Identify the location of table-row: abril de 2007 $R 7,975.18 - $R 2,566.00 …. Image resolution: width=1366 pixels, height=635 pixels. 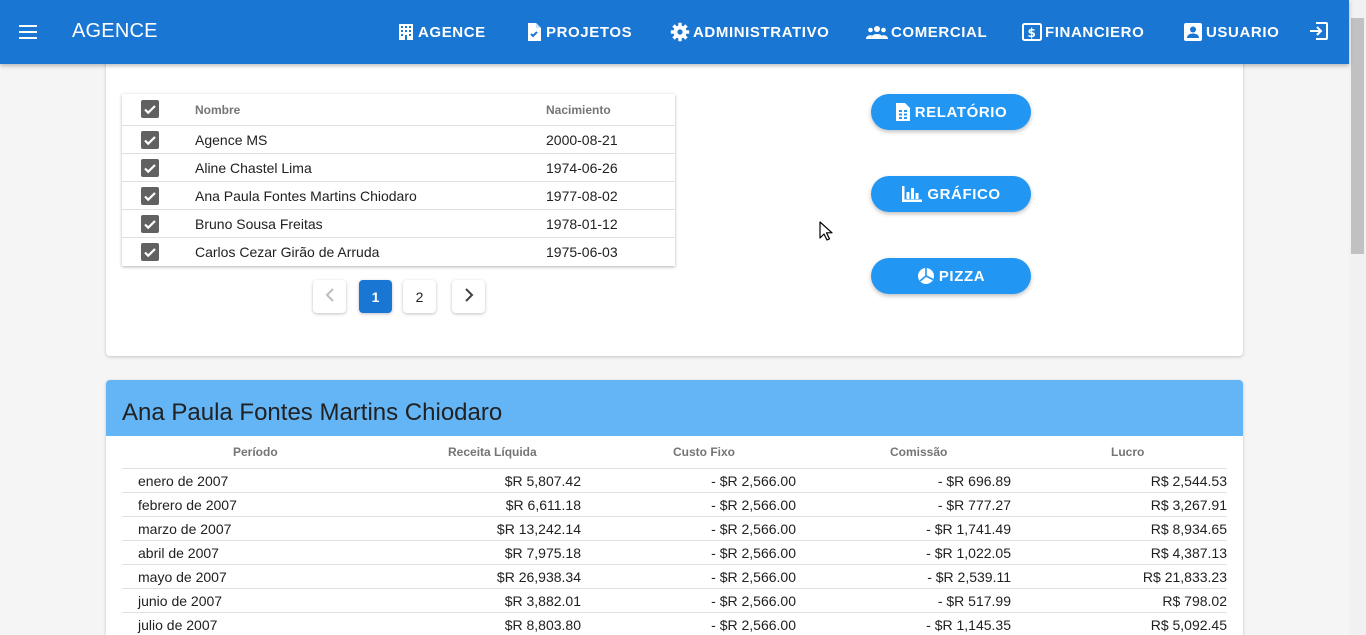
(674, 553).